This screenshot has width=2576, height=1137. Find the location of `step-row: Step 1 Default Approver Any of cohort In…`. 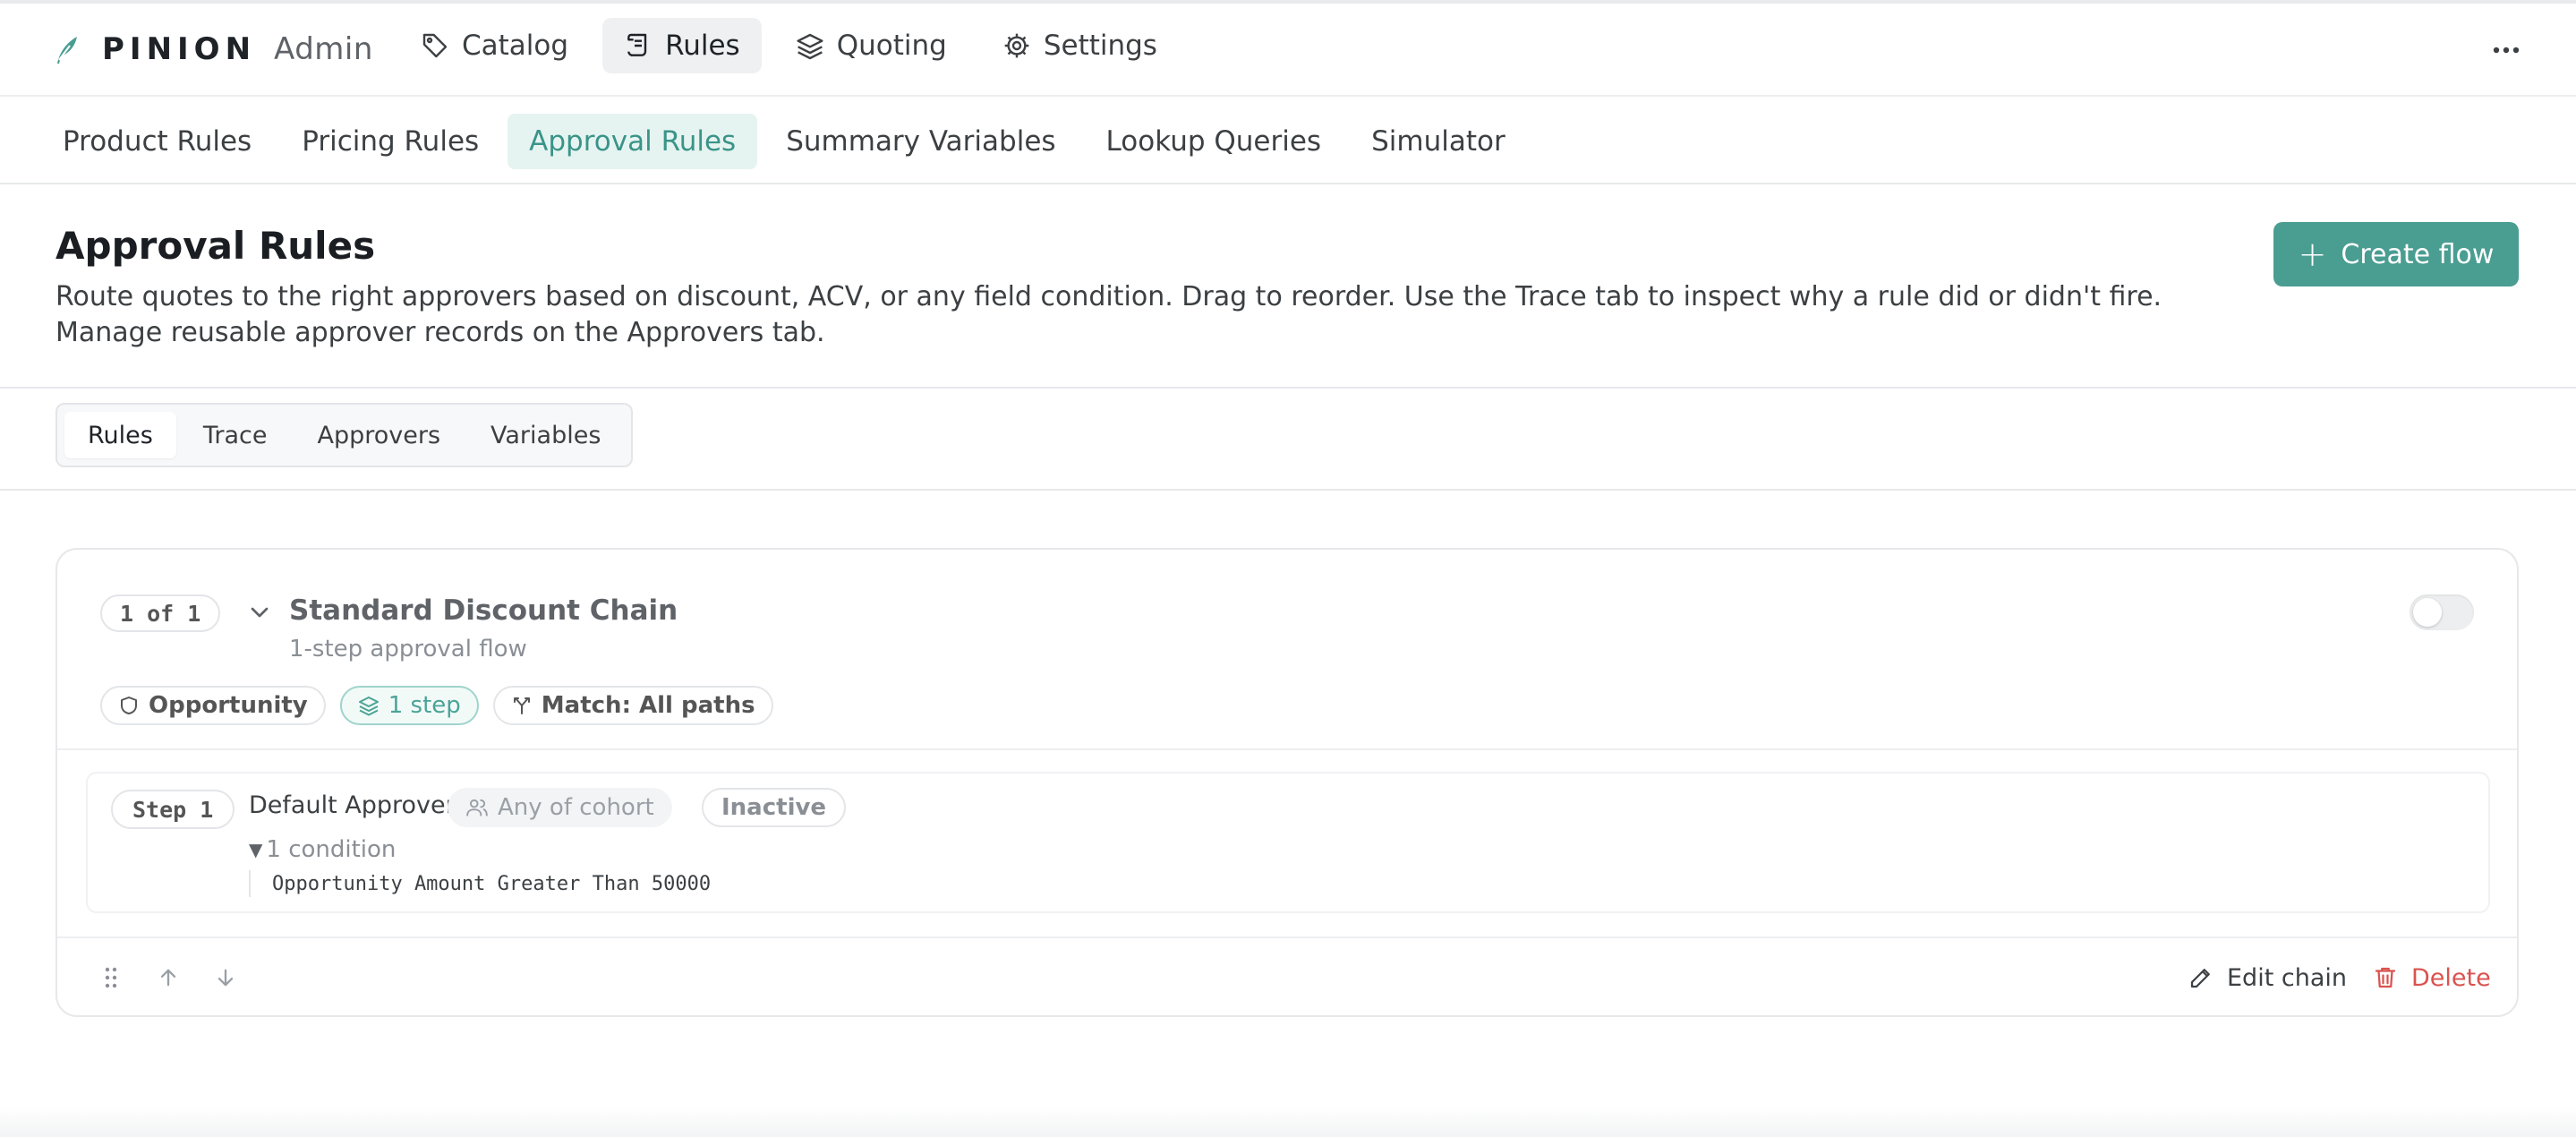

step-row: Step 1 Default Approver Any of cohort In… is located at coordinates (1288, 842).